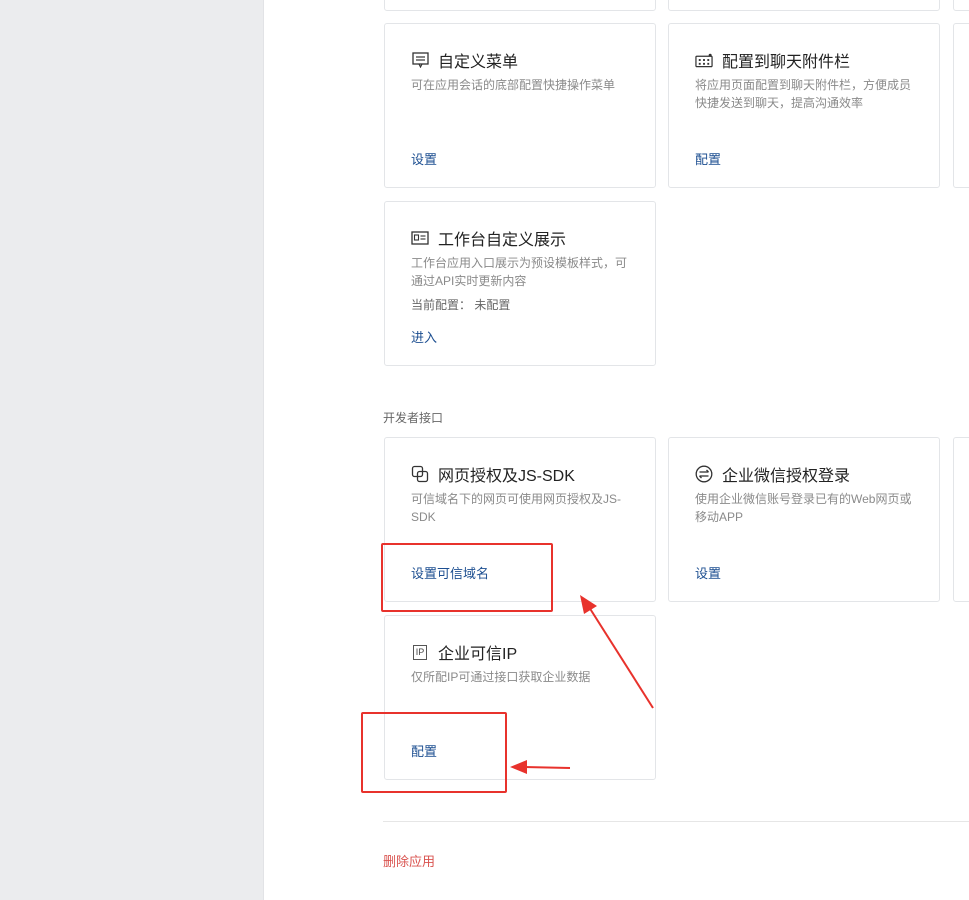  Describe the element at coordinates (420, 60) in the screenshot. I see `menu-icon` at that location.